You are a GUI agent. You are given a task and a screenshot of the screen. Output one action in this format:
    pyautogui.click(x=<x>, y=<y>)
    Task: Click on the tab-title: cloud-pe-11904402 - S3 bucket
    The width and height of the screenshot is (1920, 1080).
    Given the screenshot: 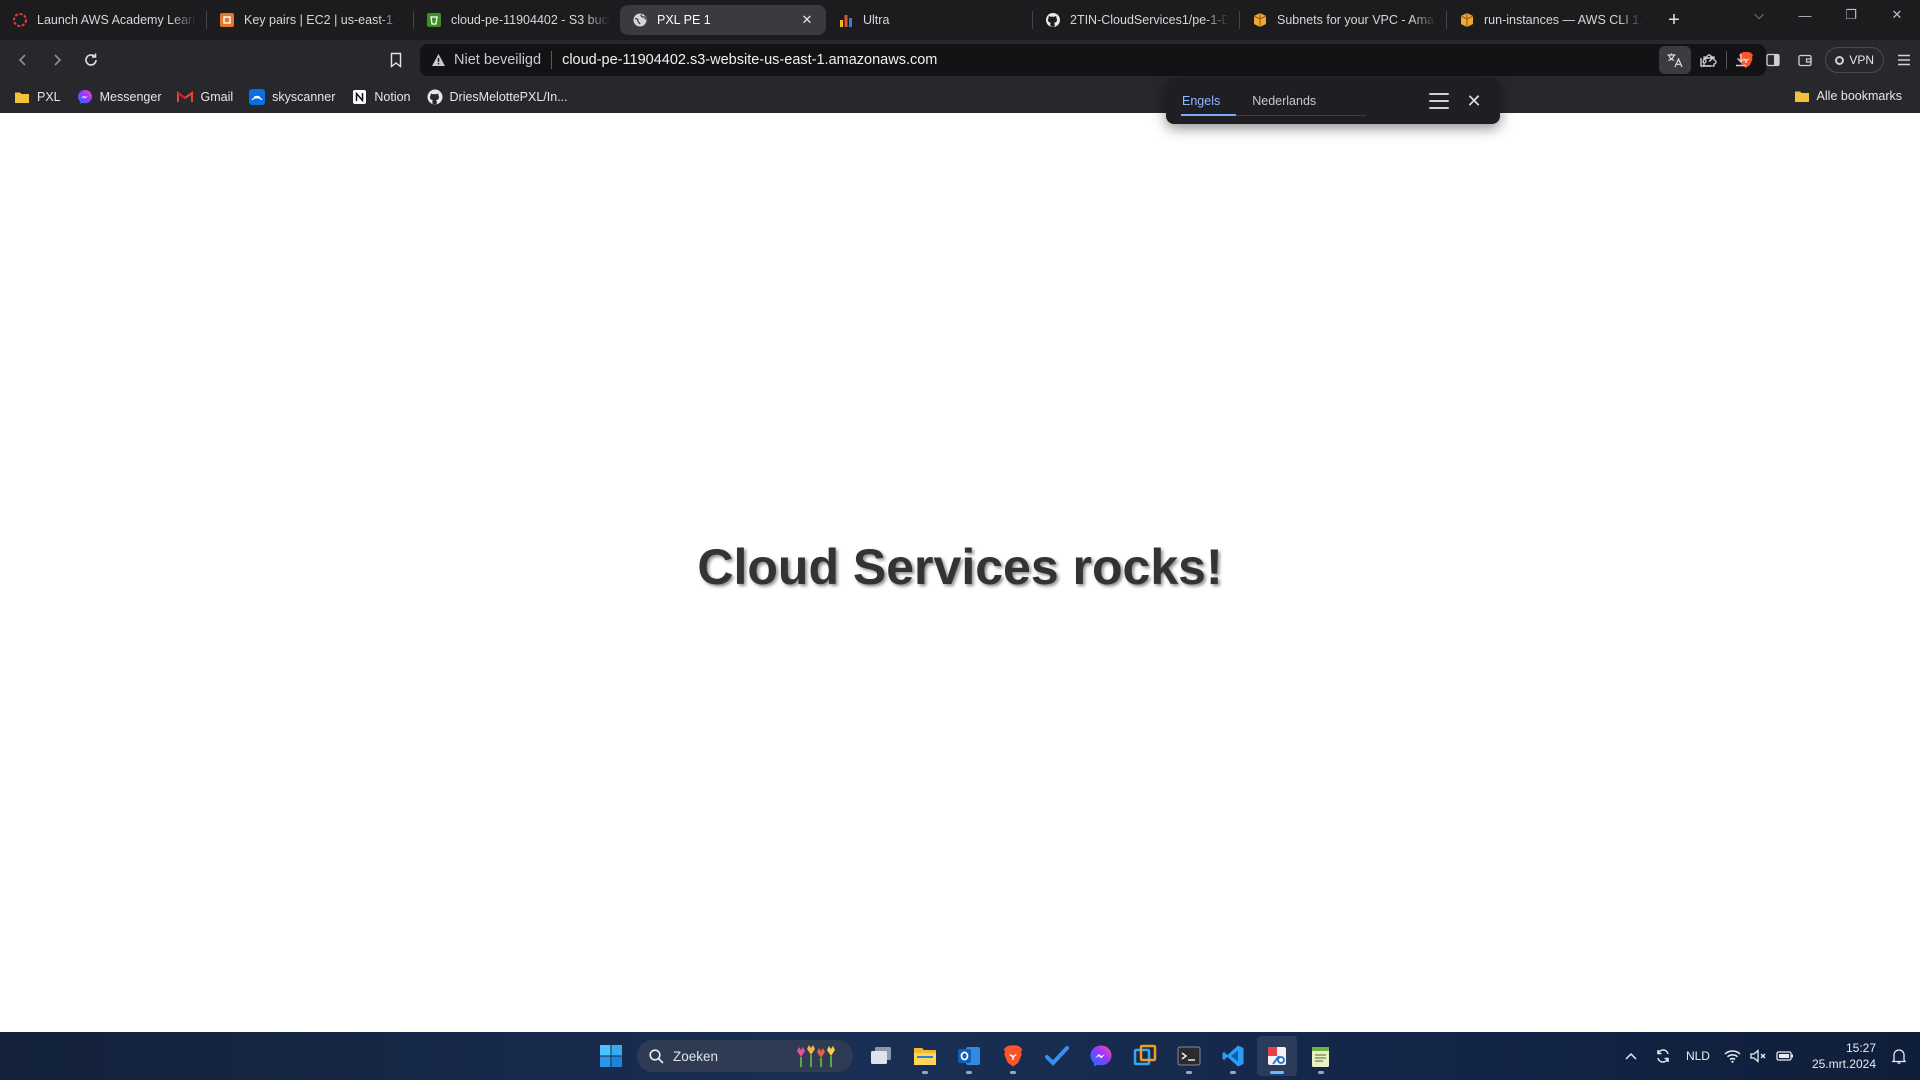 What is the action you would take?
    pyautogui.click(x=530, y=20)
    